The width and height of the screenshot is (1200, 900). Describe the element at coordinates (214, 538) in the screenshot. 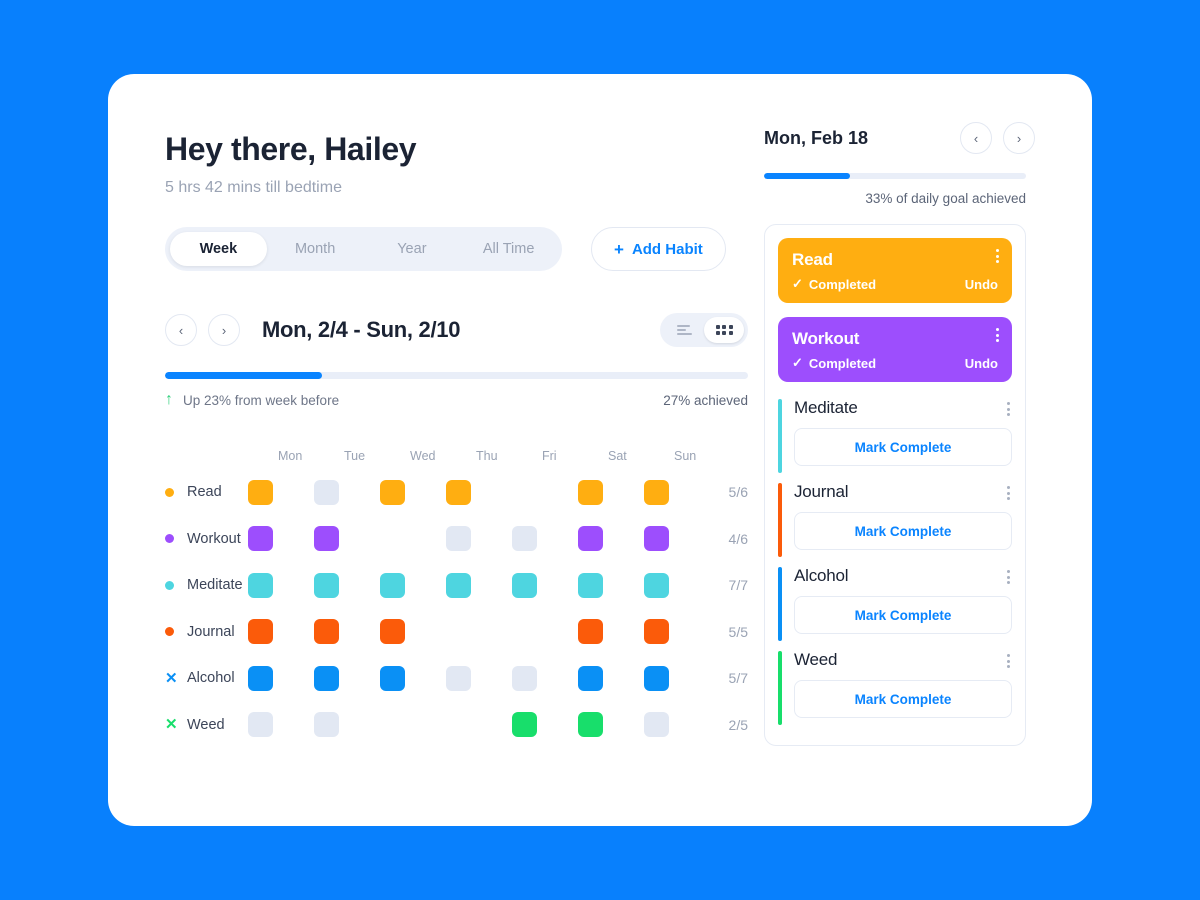

I see `habit-name-label: Workout` at that location.